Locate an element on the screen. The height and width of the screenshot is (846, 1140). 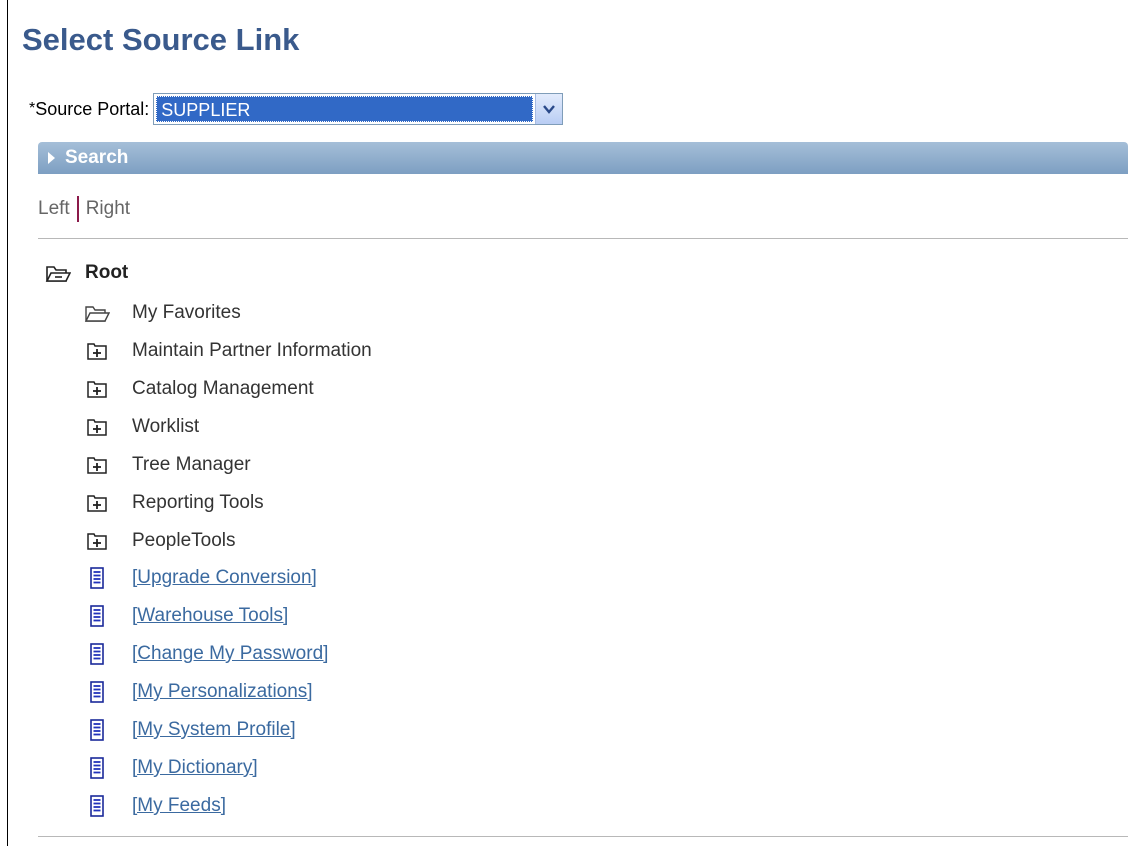
tree-folder: Maintain Partner Information is located at coordinates (228, 351).